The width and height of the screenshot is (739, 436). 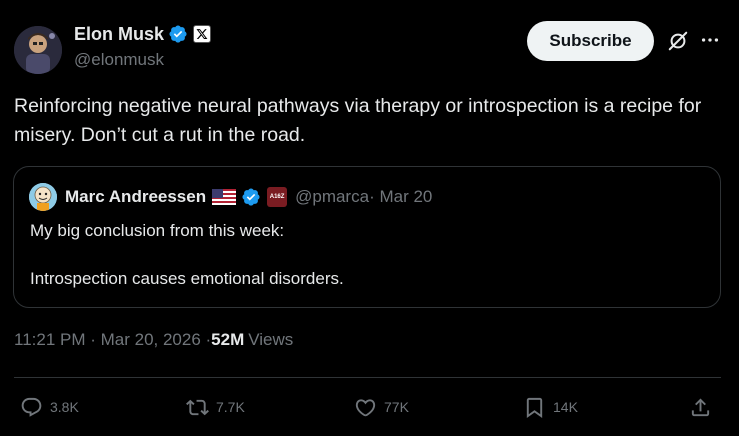 I want to click on repost-button: 7.7K, so click(x=215, y=407).